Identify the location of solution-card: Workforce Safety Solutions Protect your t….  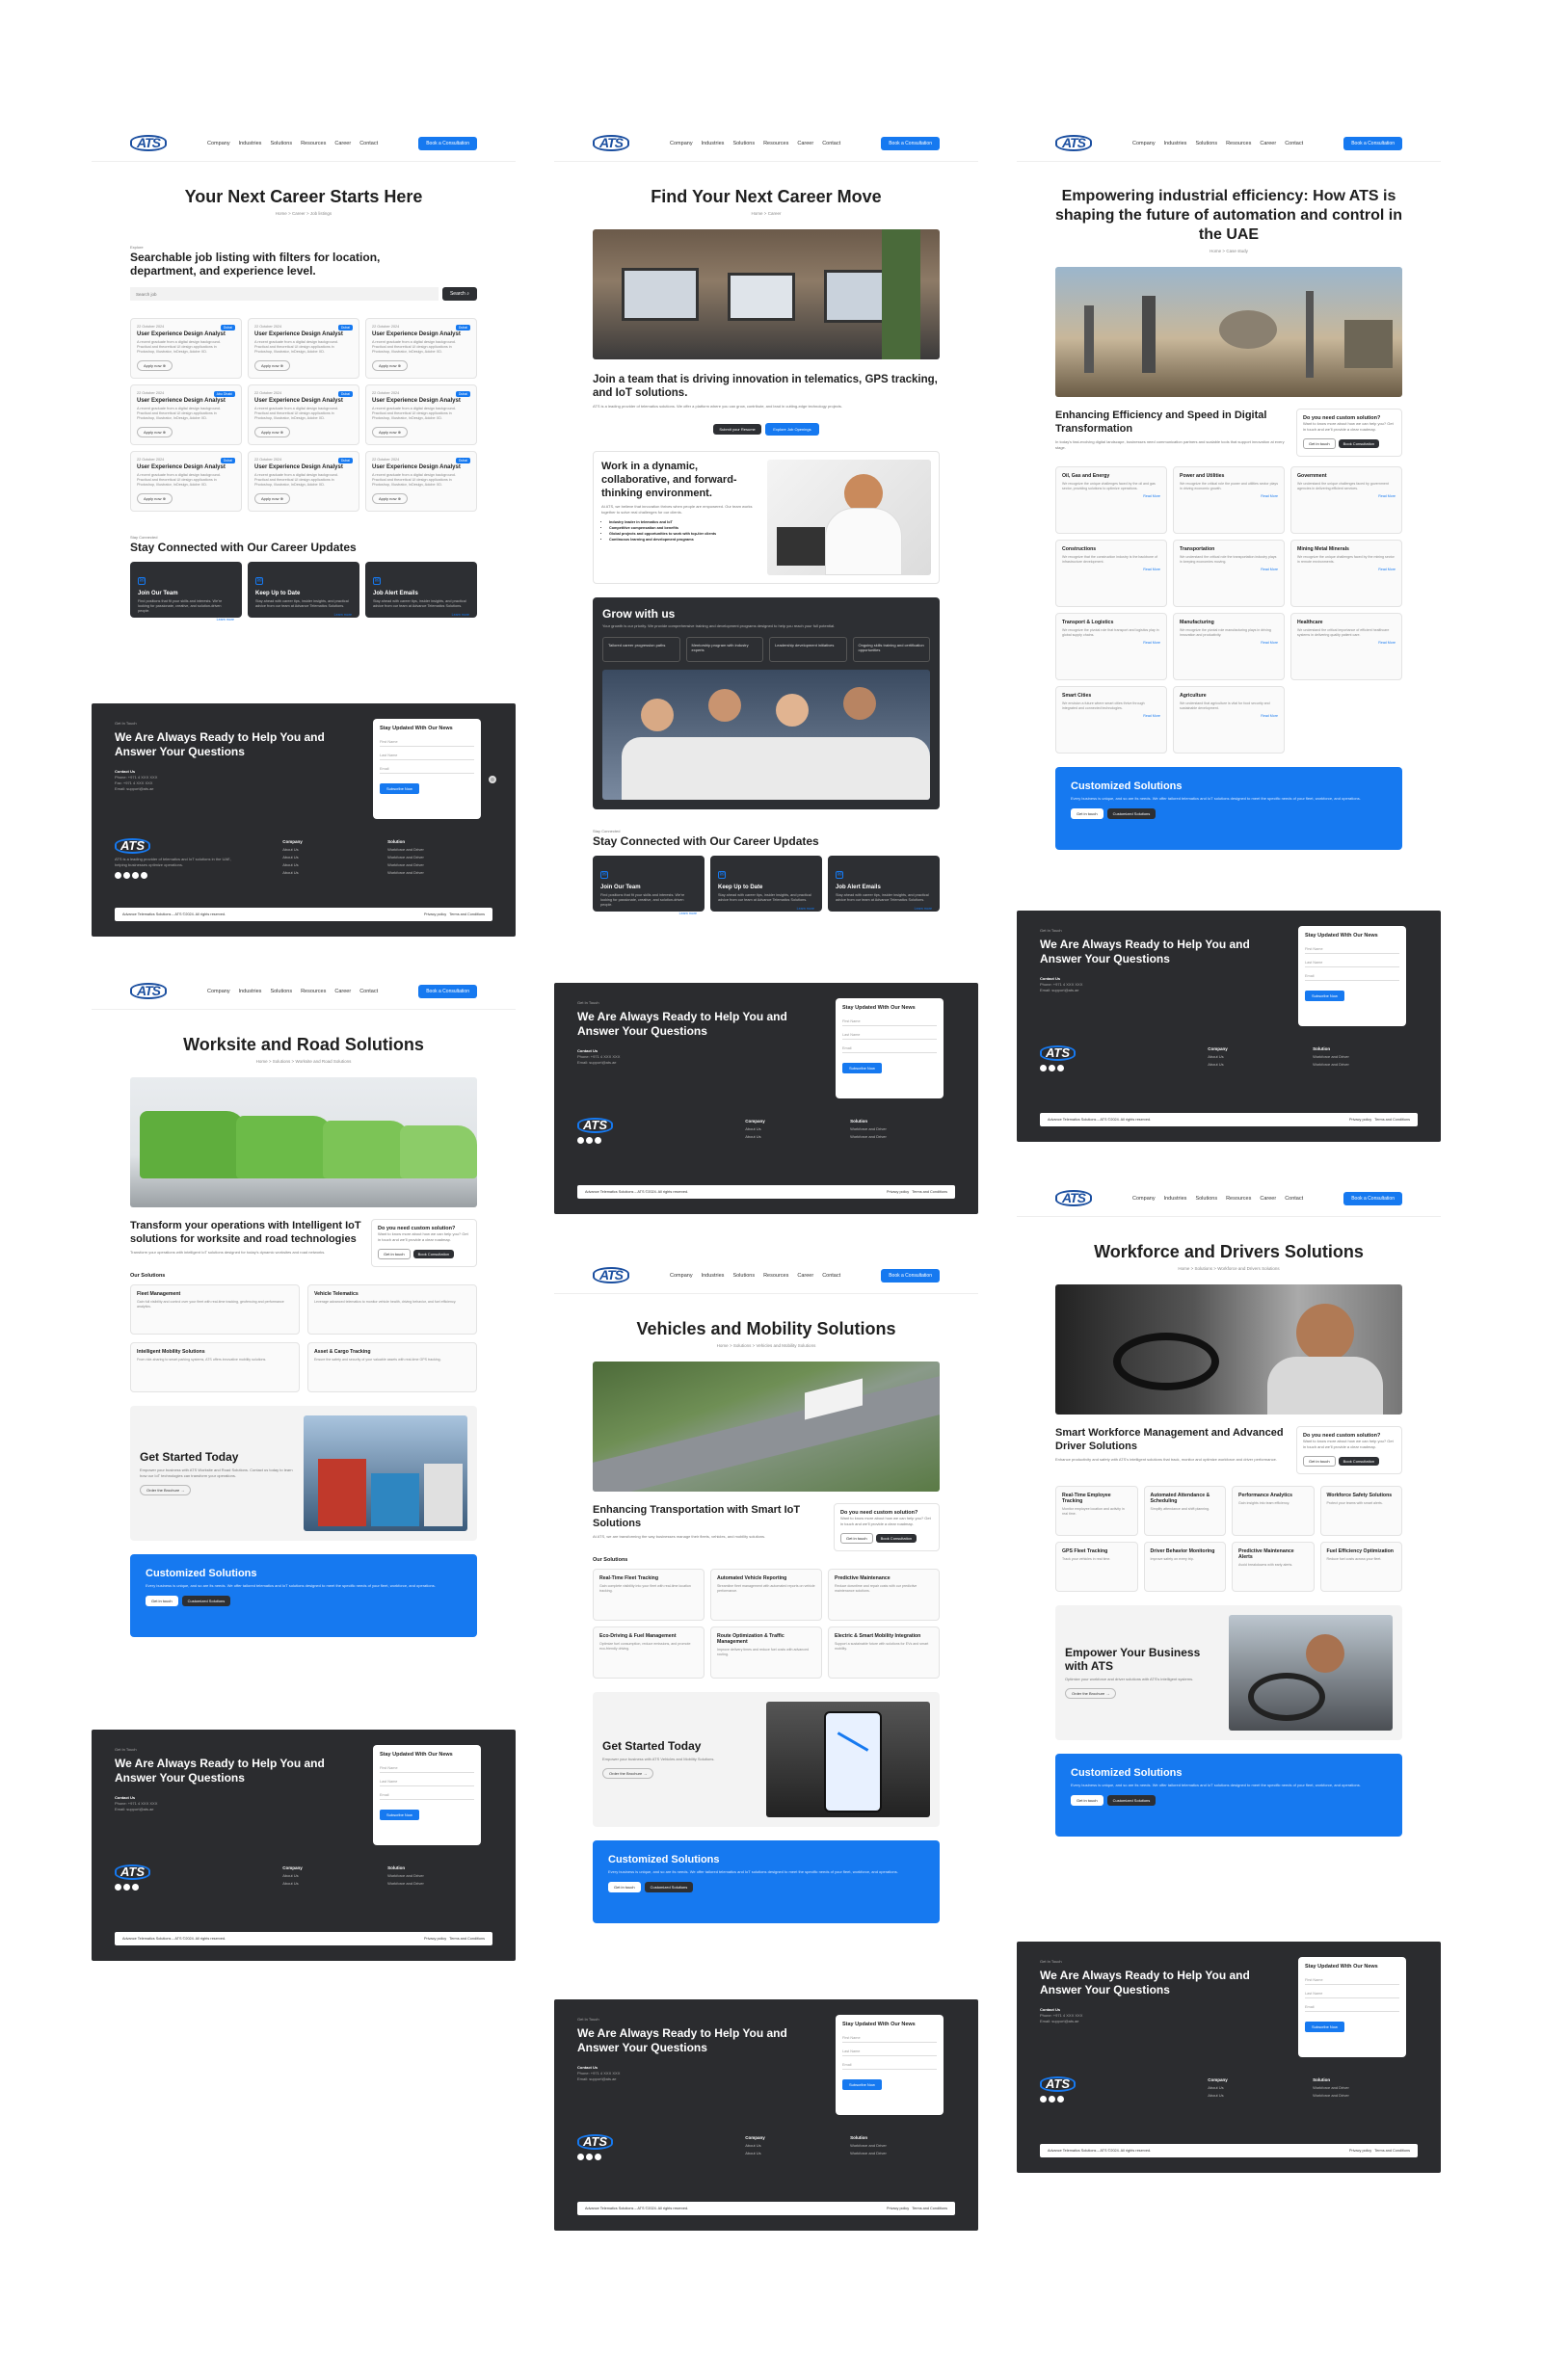
(1361, 1511).